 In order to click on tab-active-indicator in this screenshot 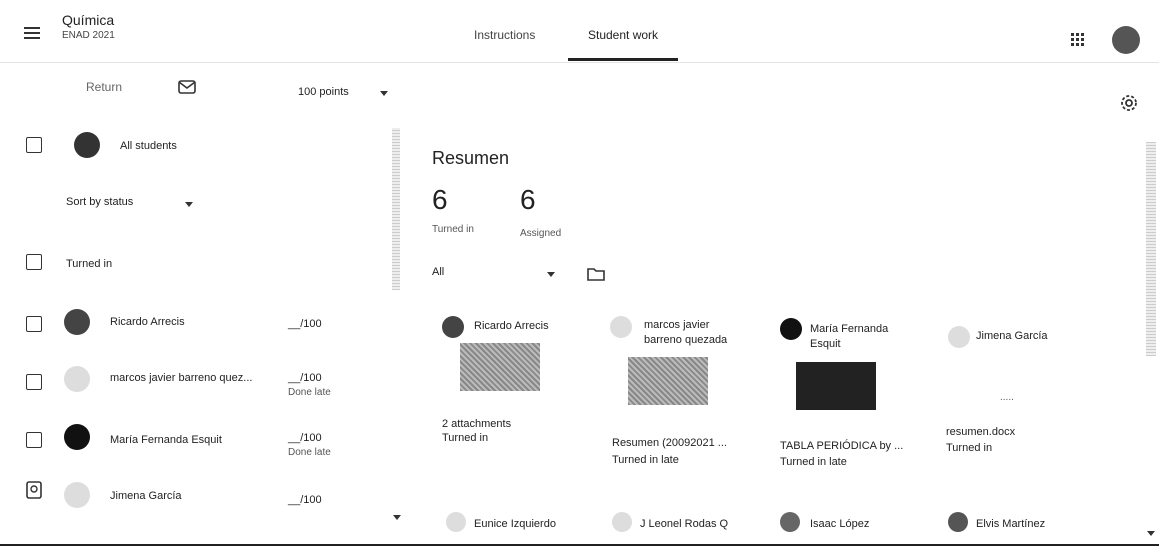, I will do `click(623, 59)`.